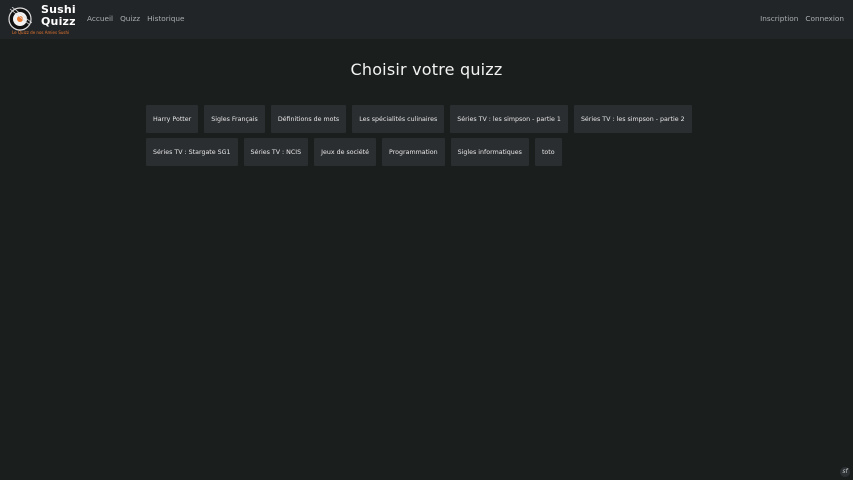 The width and height of the screenshot is (853, 480). I want to click on quiz-button-toto: toto, so click(548, 152).